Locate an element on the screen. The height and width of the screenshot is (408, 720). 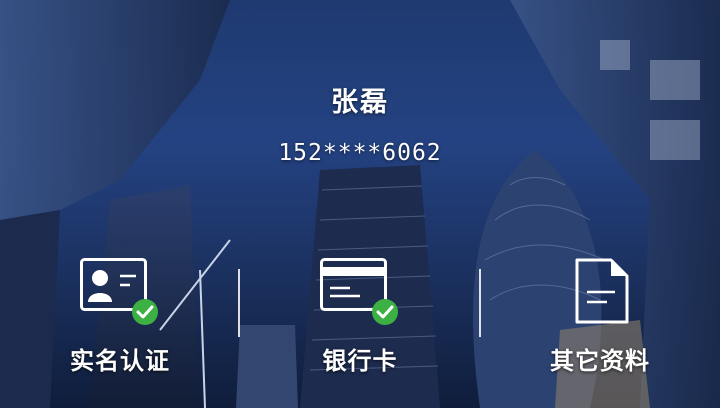
bank-card-button: 银行卡 is located at coordinates (360, 315).